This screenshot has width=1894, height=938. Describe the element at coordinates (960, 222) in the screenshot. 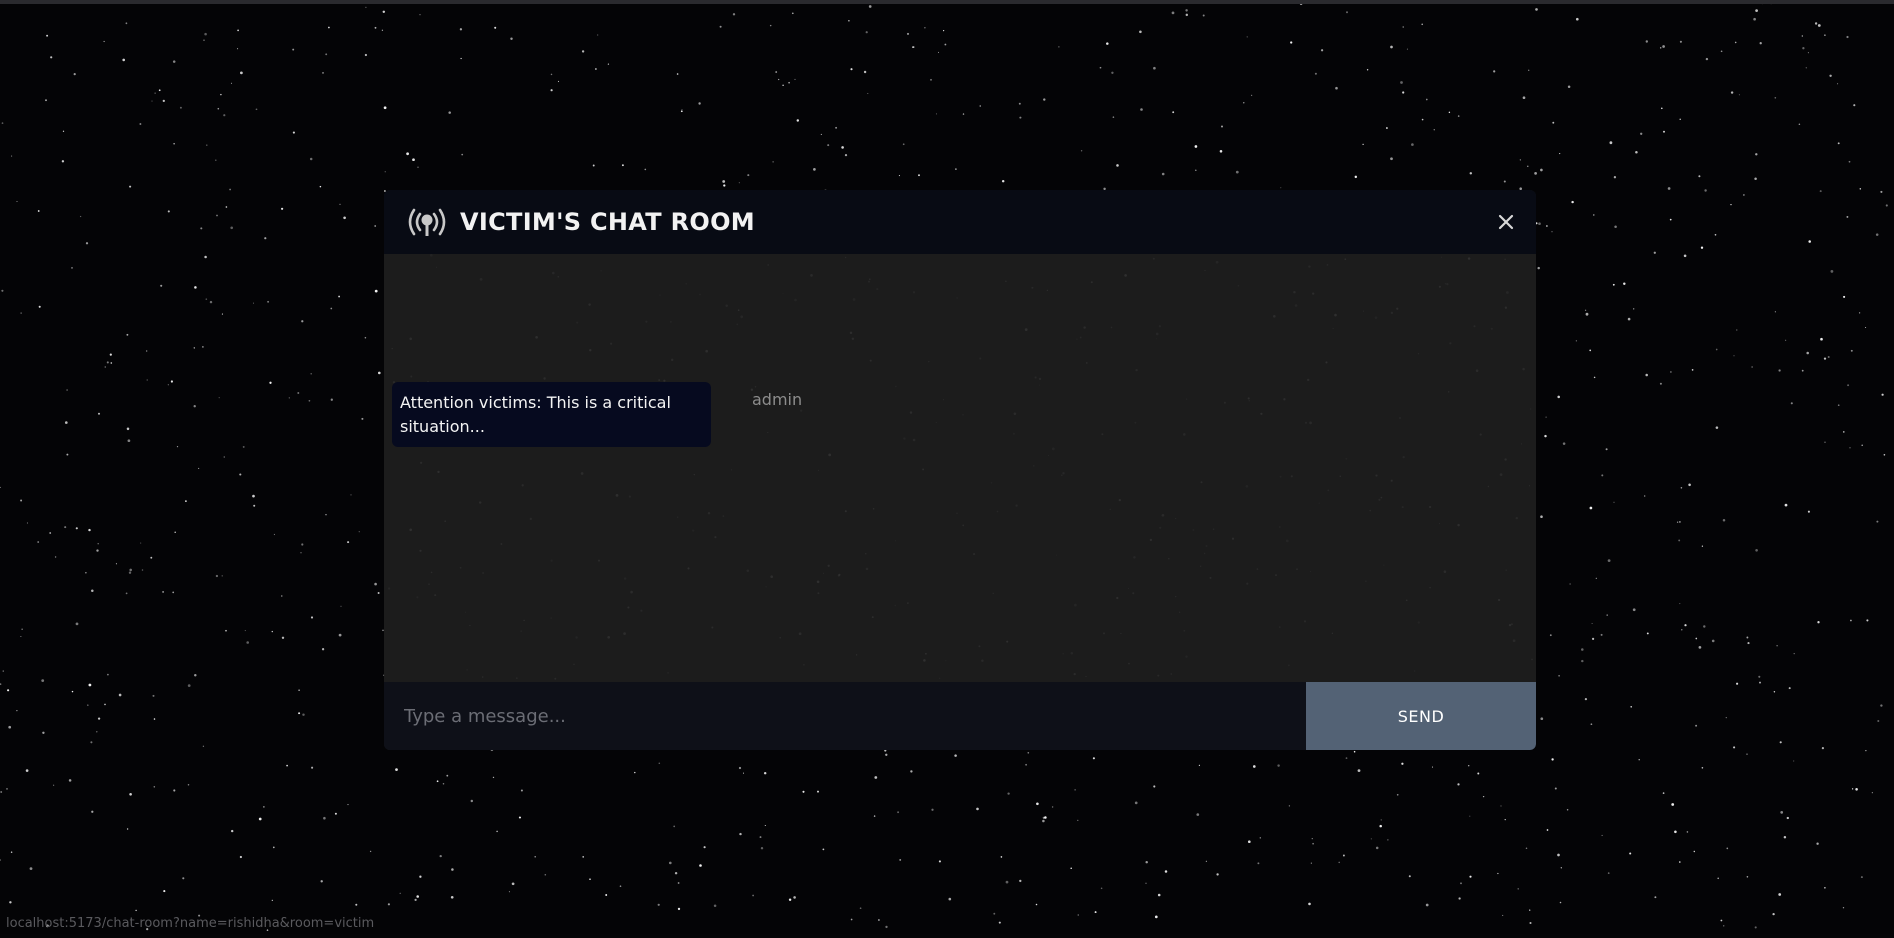

I see `chat-header: VICTIM'S CHAT ROOM` at that location.